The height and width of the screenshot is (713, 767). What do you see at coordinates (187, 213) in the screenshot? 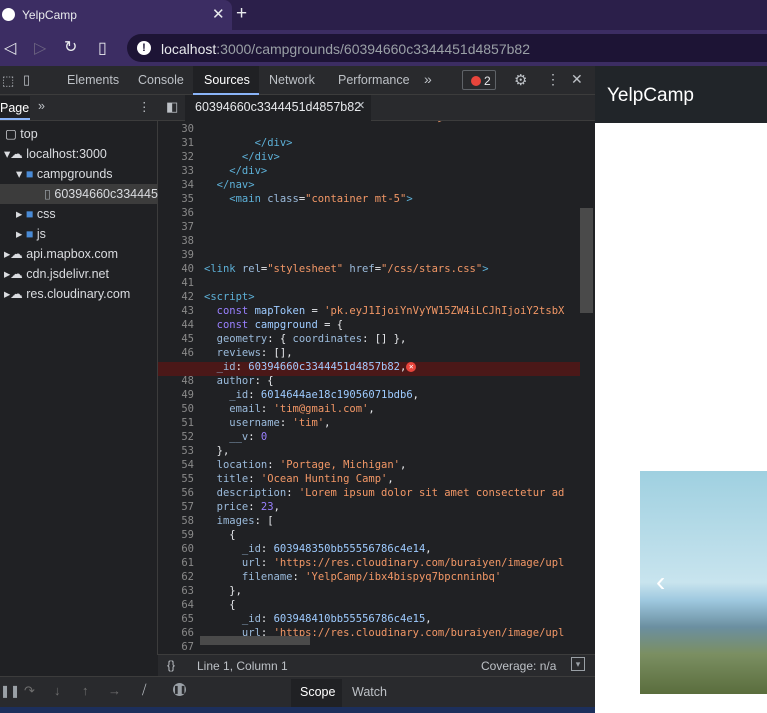
I see `line-number: 36` at bounding box center [187, 213].